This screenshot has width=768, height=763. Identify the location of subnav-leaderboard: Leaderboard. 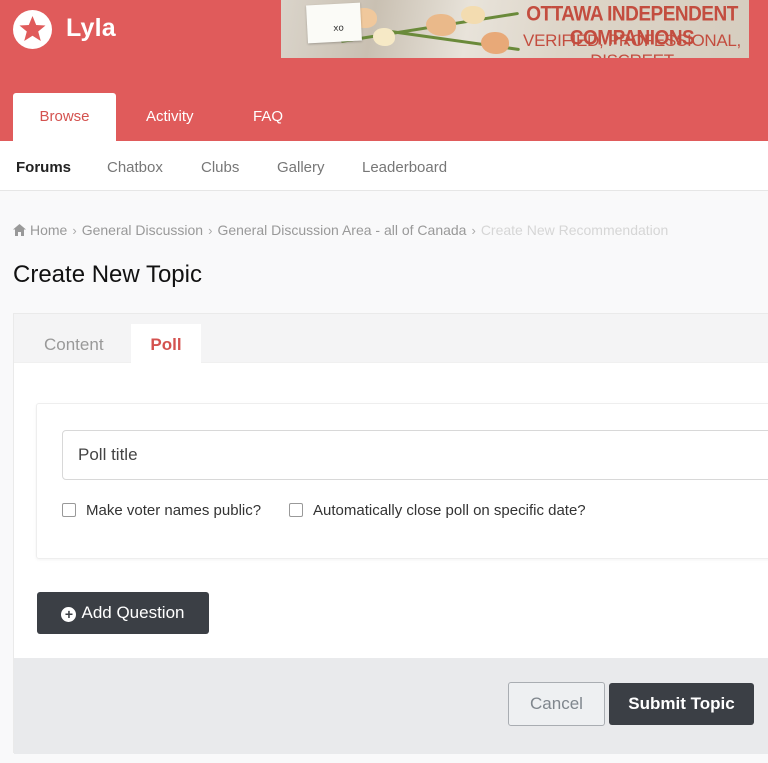
(404, 167).